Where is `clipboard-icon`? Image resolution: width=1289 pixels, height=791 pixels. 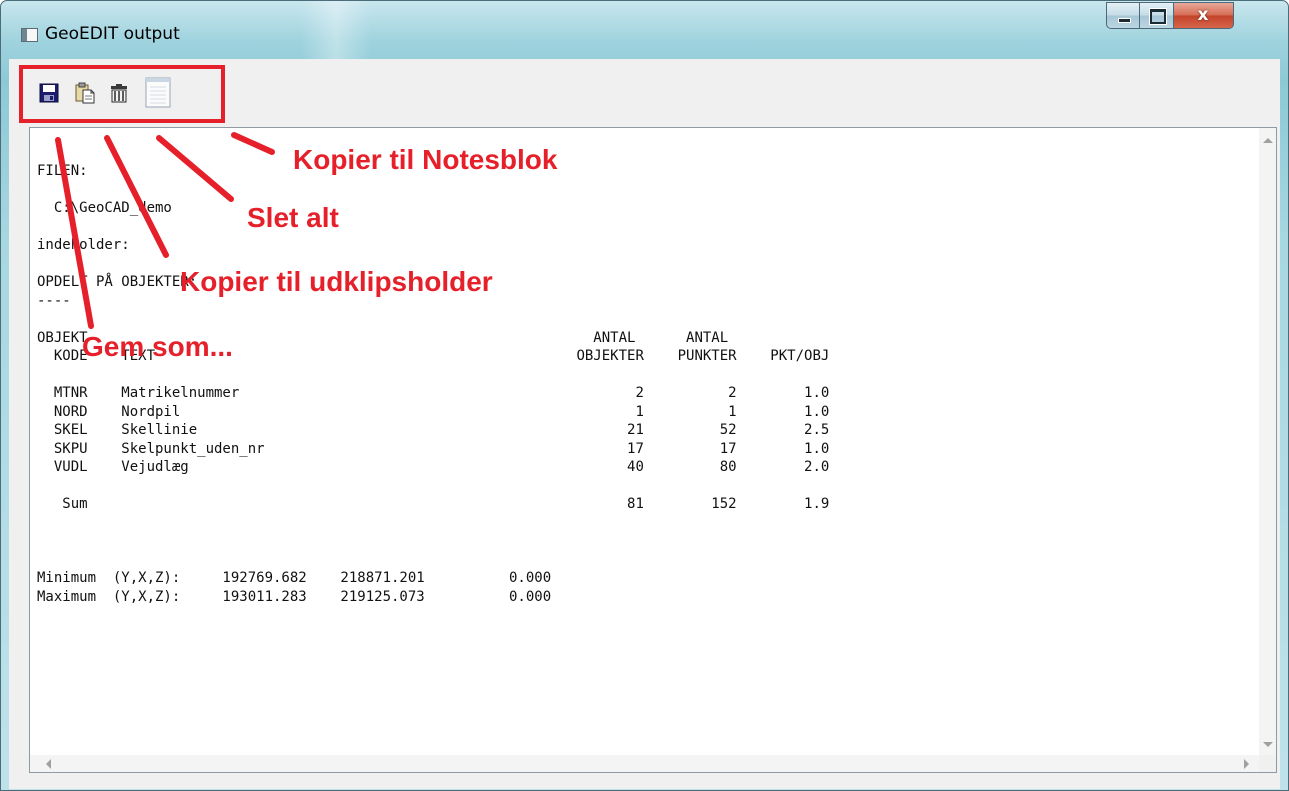
clipboard-icon is located at coordinates (85, 93).